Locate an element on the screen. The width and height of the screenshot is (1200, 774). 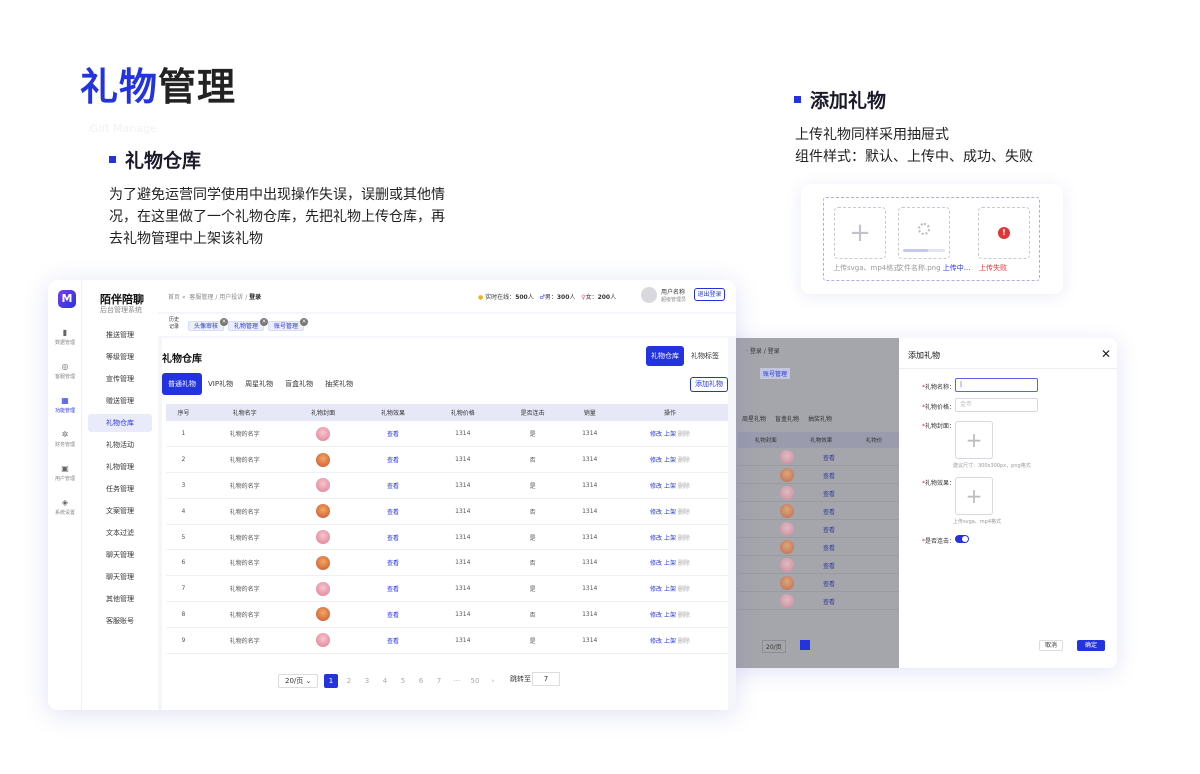
col-header: 是否连击 is located at coordinates (532, 412).